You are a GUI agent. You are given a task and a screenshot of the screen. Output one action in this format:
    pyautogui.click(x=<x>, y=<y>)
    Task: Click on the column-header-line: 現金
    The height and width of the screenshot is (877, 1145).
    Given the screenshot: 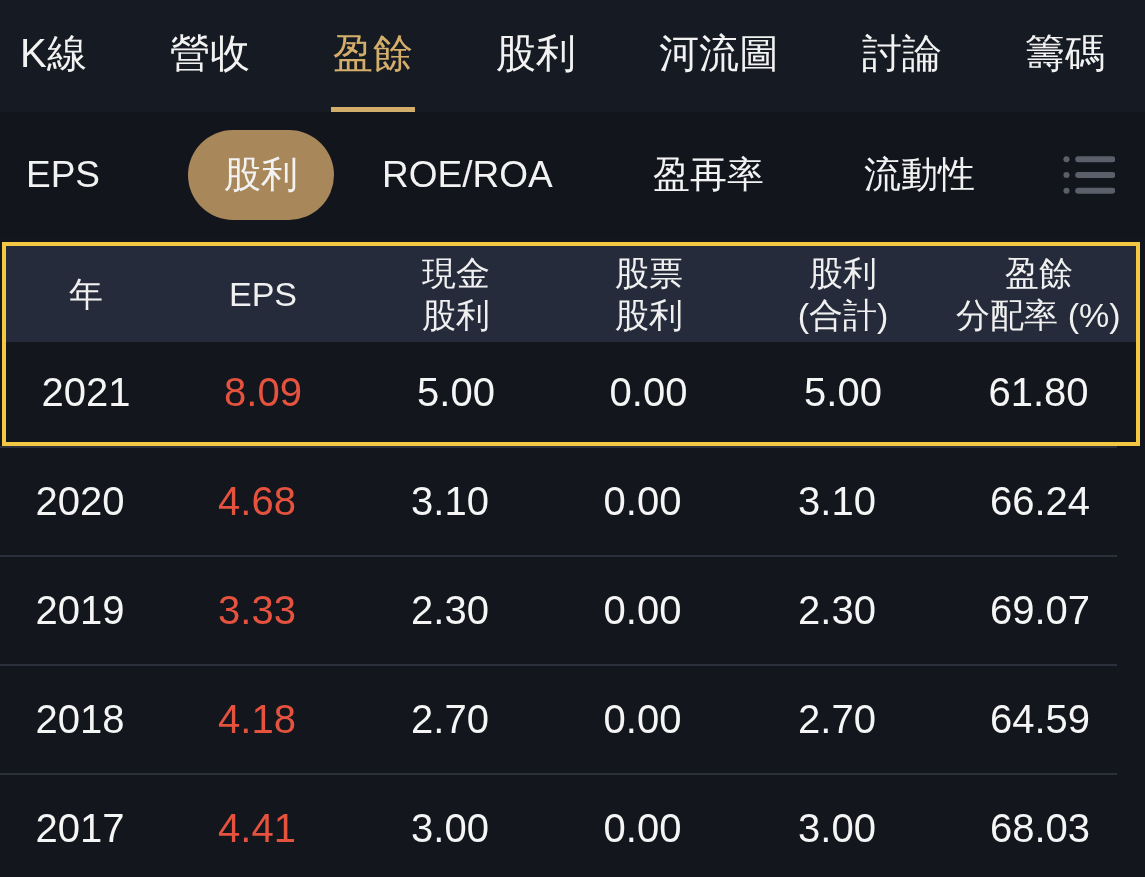 What is the action you would take?
    pyautogui.click(x=456, y=273)
    